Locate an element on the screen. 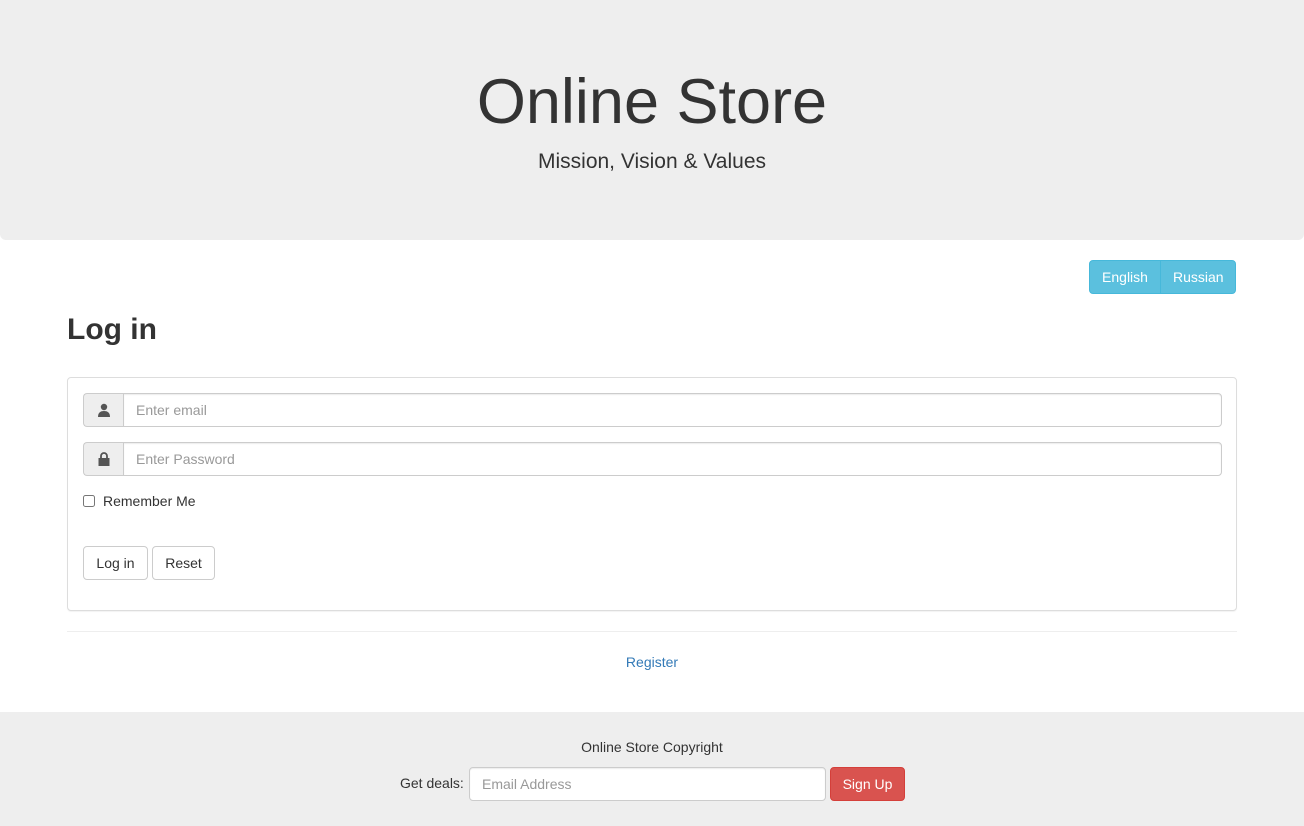  remember-me-checkbox is located at coordinates (89, 501).